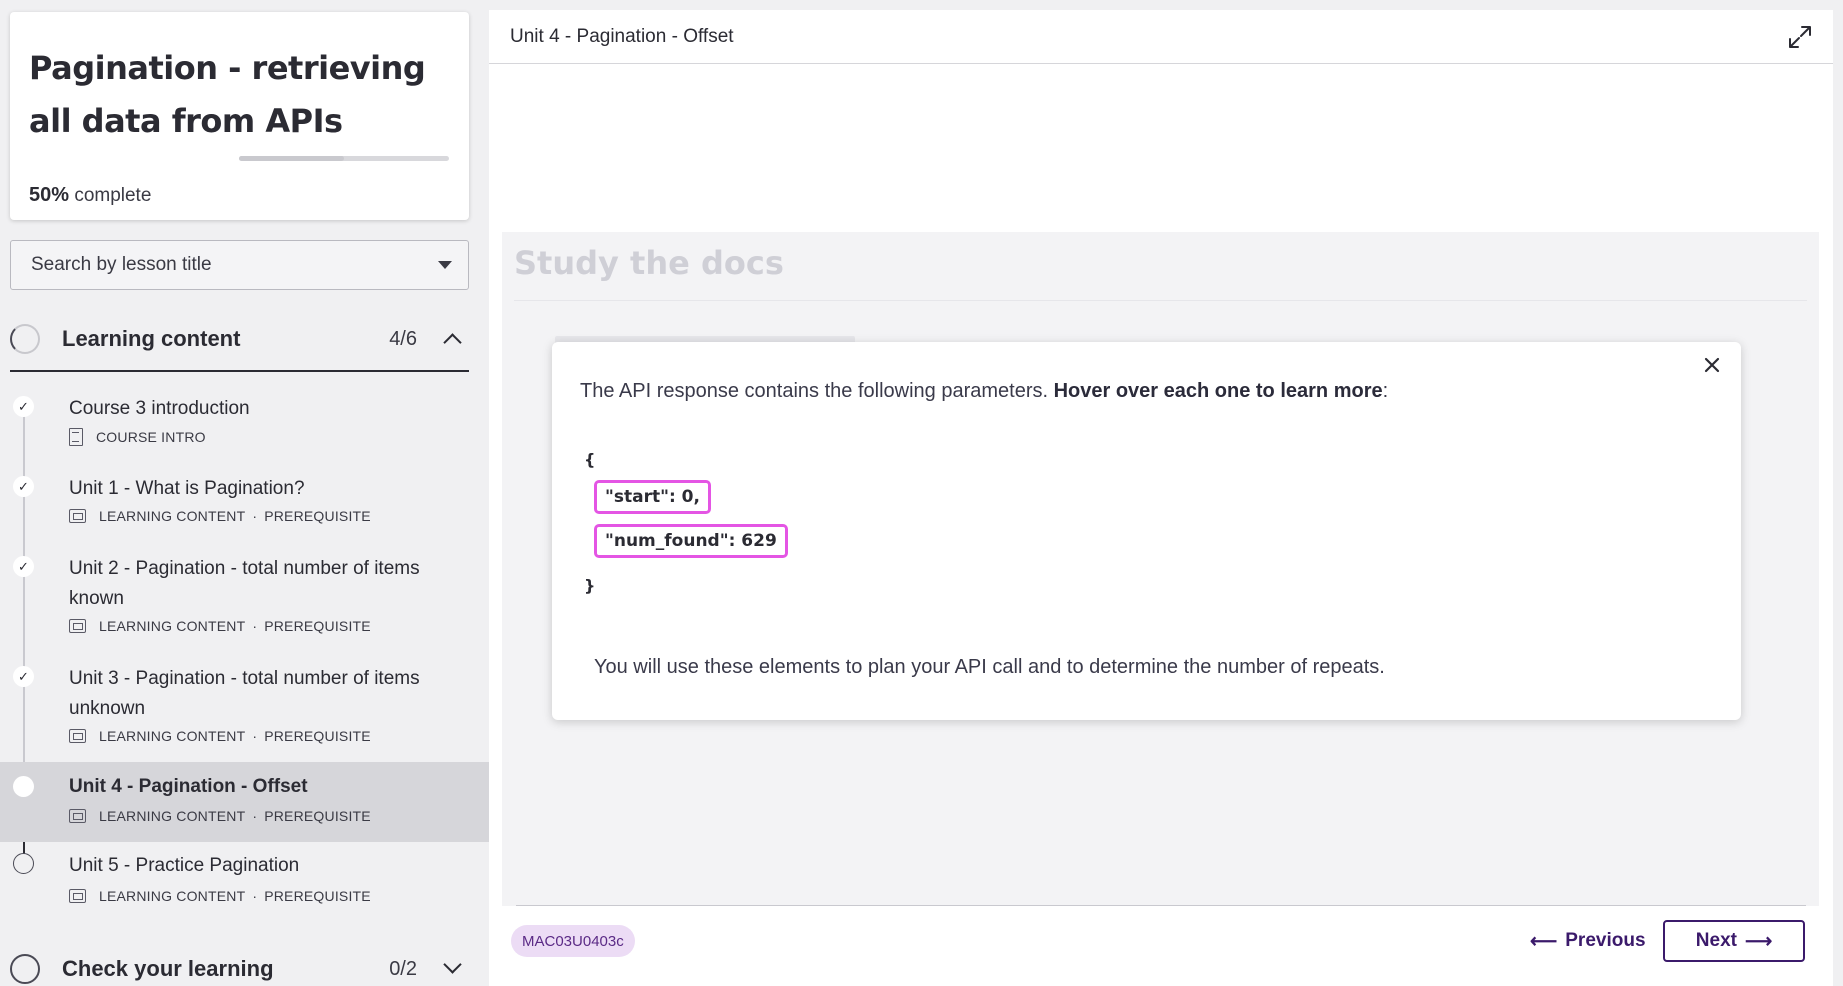 This screenshot has height=986, width=1843. What do you see at coordinates (168, 968) in the screenshot?
I see `section-title: Check your learning` at bounding box center [168, 968].